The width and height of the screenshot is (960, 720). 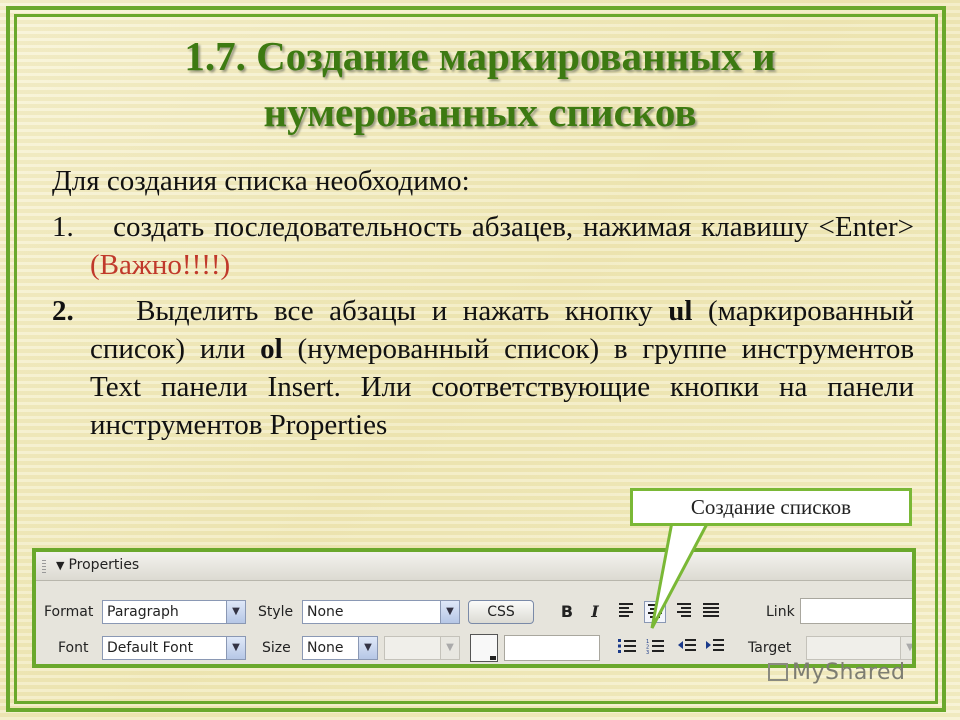 I want to click on callout-pointer, so click(x=680, y=574).